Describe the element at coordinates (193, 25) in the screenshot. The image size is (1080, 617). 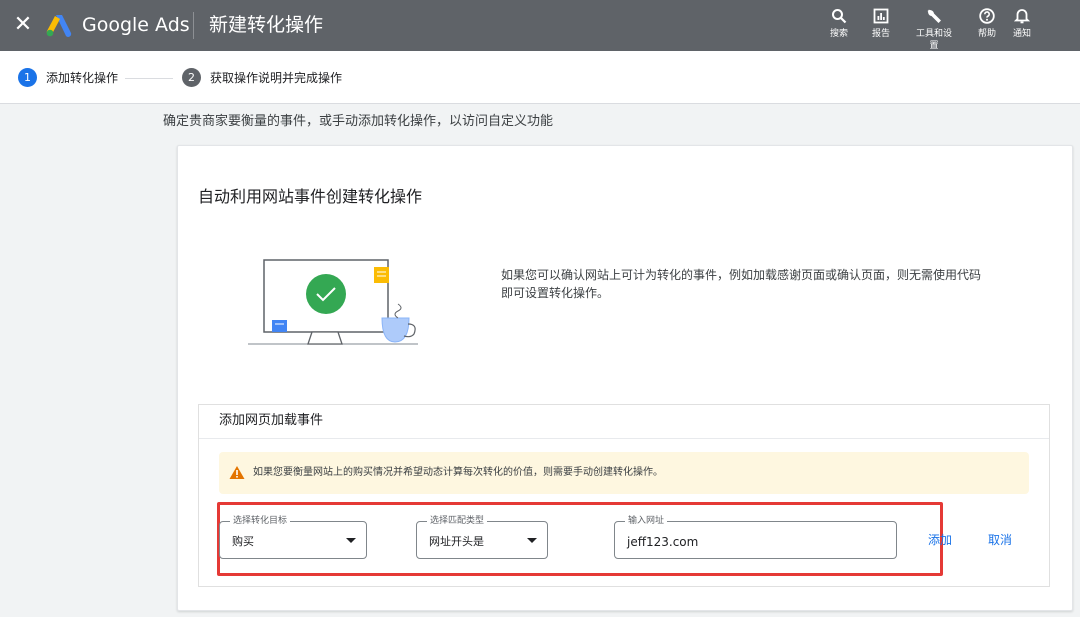
I see `title-divider` at that location.